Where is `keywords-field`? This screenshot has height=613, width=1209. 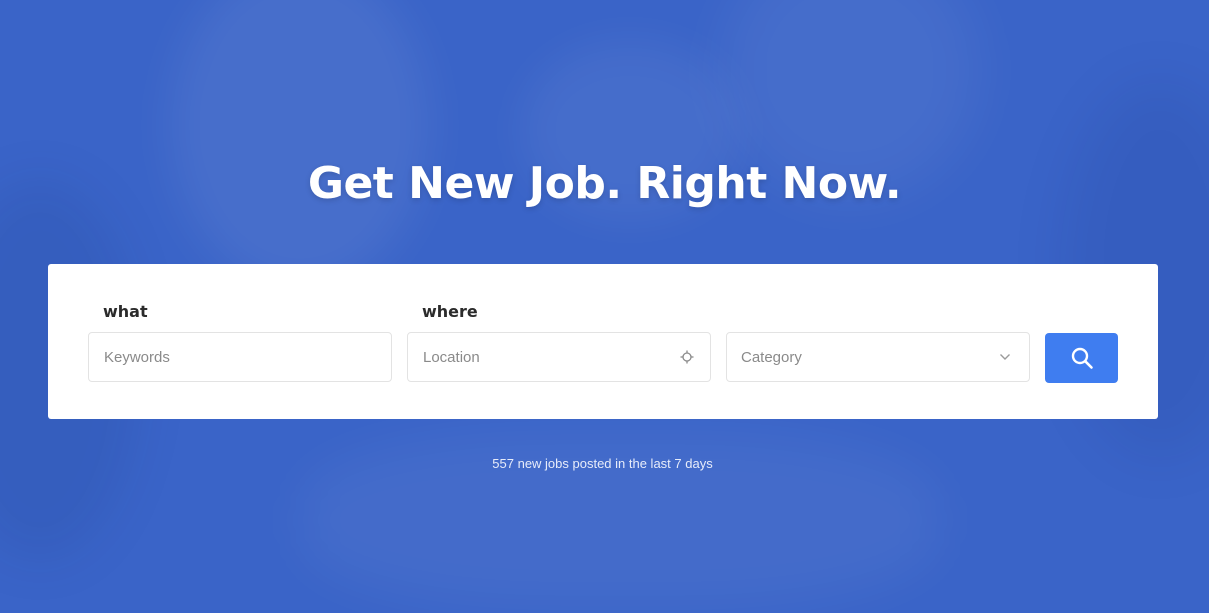 keywords-field is located at coordinates (240, 357).